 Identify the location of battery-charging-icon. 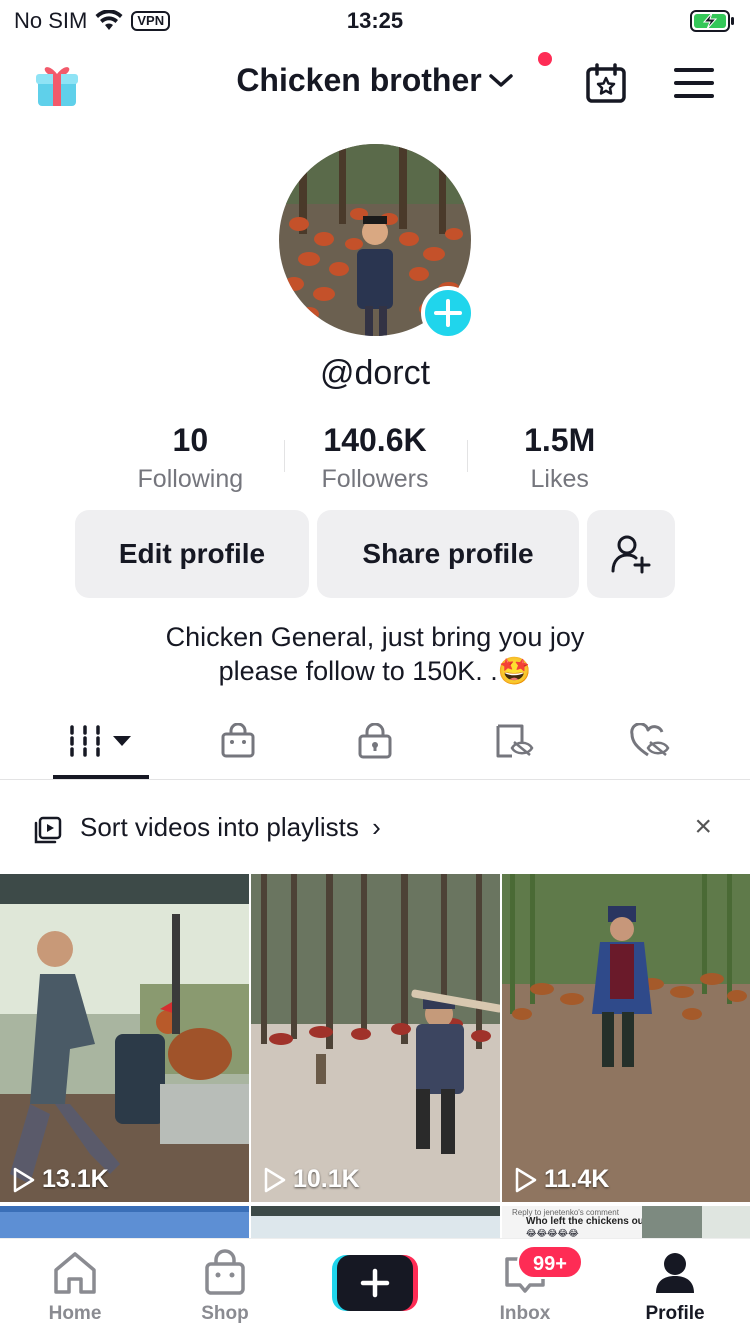
(712, 21).